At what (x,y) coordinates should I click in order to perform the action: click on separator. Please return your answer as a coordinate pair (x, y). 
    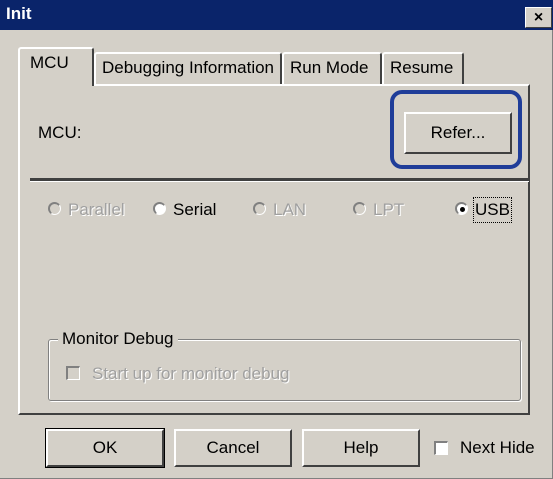
    Looking at the image, I should click on (279, 180).